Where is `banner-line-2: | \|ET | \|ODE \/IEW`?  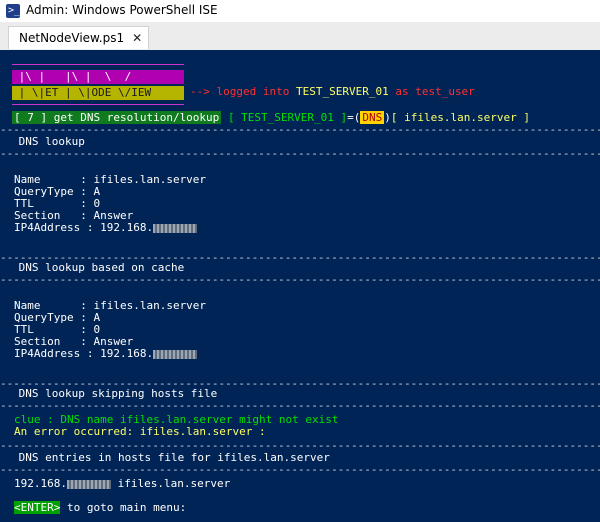 banner-line-2: | \|ET | \|ODE \/IEW is located at coordinates (98, 93).